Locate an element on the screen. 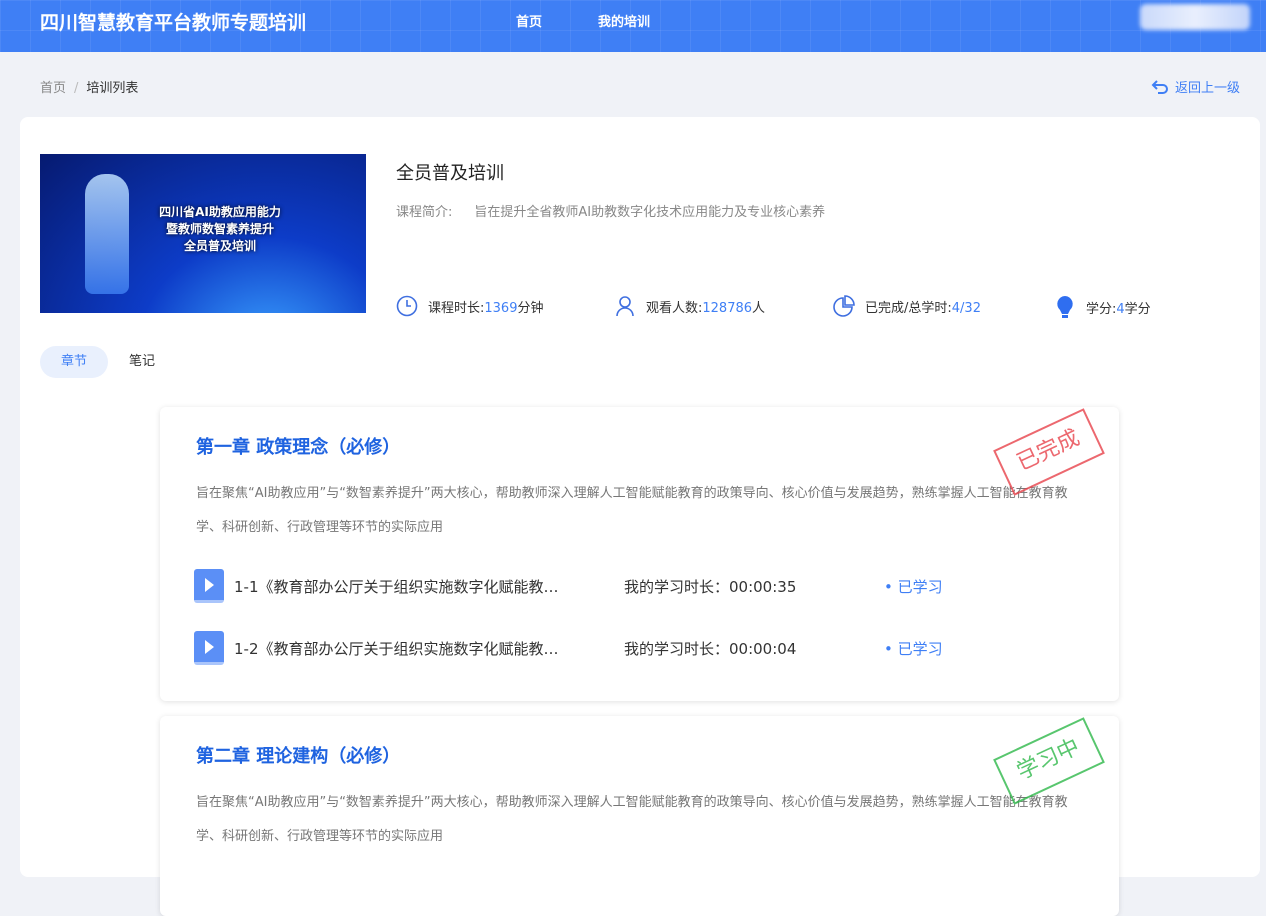 This screenshot has width=1266, height=916. stat-viewers: 观看人数:128786人 is located at coordinates (689, 306).